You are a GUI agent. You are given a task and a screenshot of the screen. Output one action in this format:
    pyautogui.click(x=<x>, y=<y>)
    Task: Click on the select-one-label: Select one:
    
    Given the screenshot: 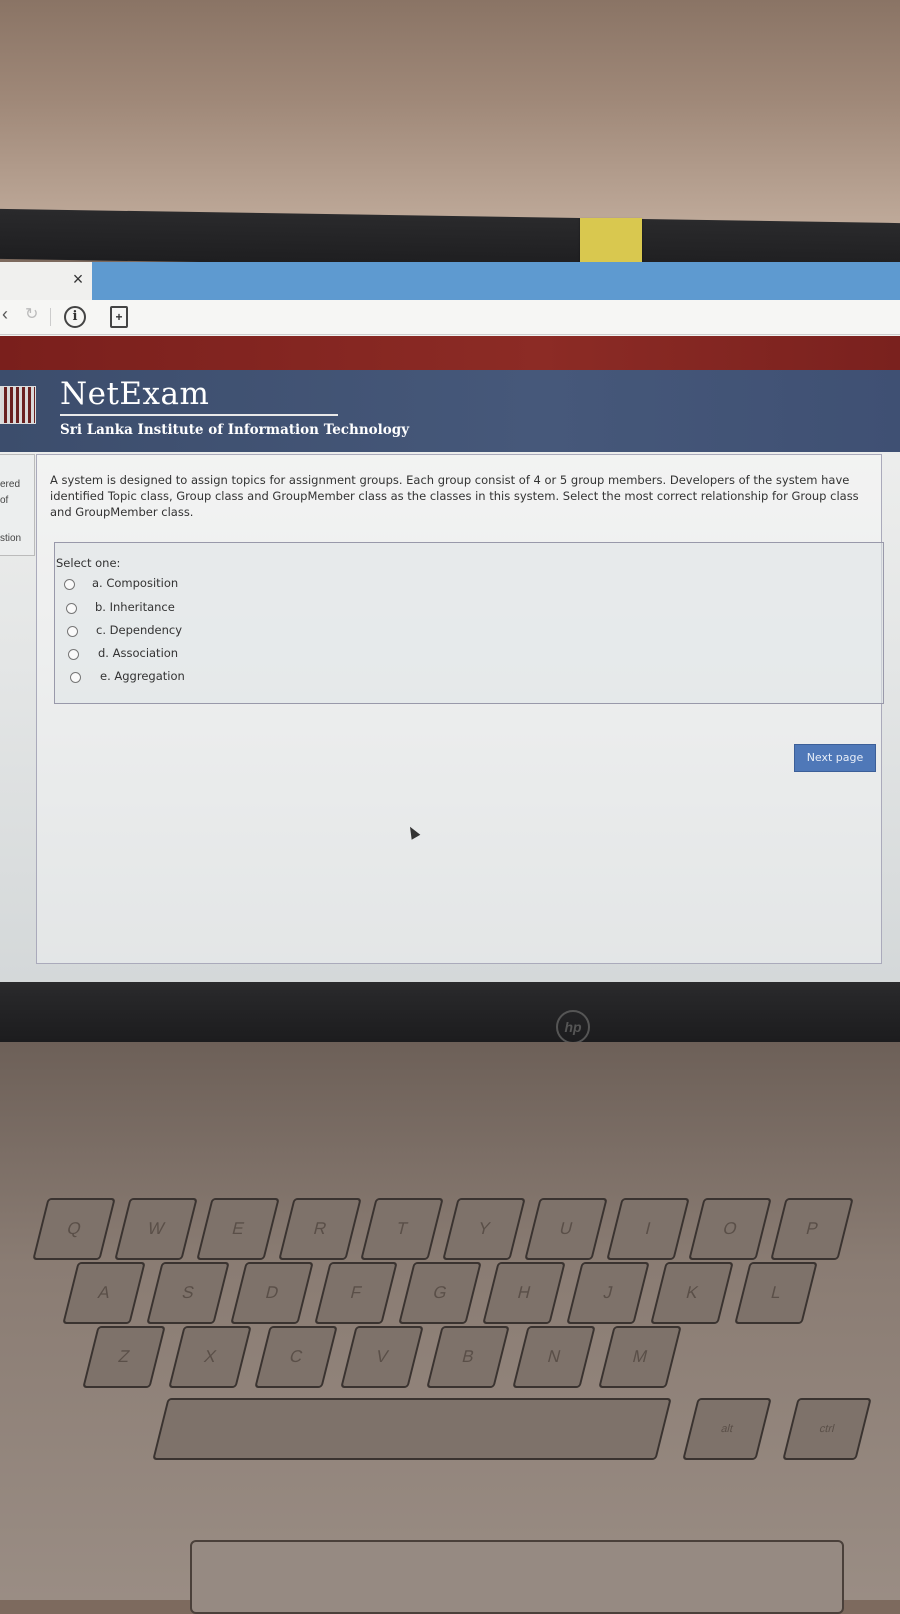 What is the action you would take?
    pyautogui.click(x=88, y=563)
    